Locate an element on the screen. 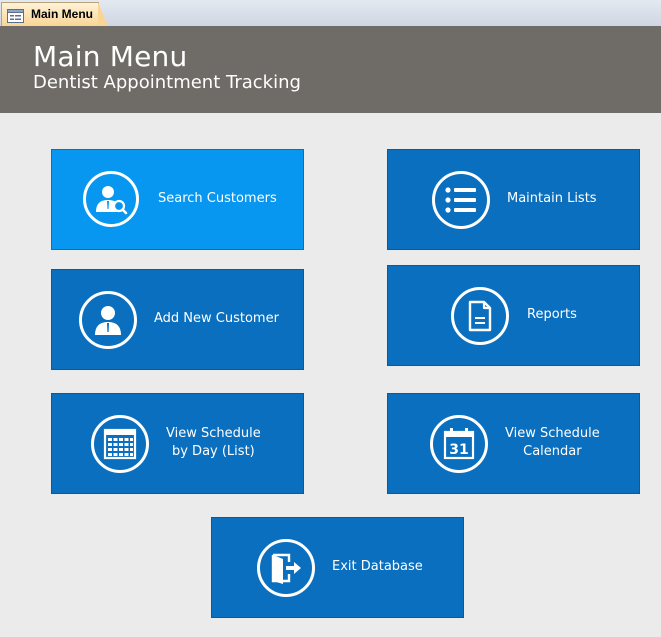  user-search-icon is located at coordinates (111, 199).